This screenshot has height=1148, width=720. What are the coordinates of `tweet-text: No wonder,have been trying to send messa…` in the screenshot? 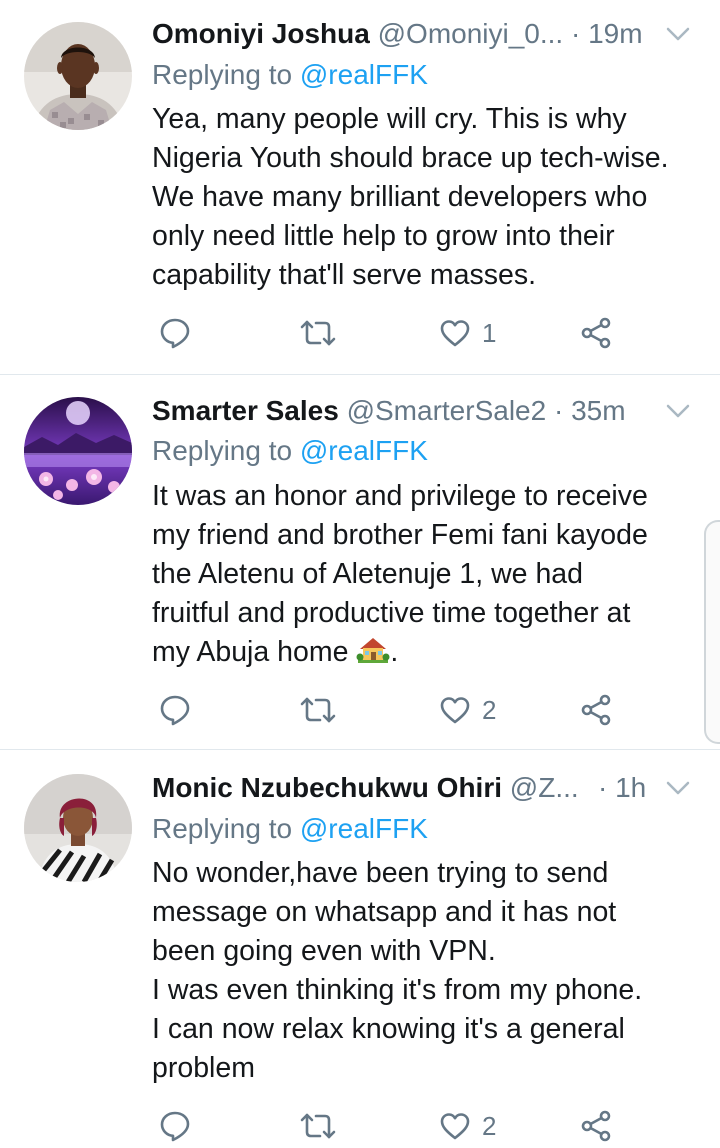 It's located at (397, 970).